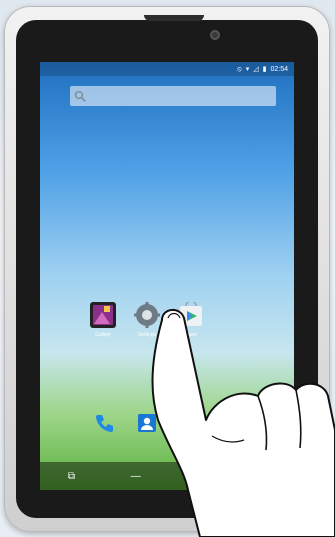 The image size is (335, 537). What do you see at coordinates (71, 476) in the screenshot?
I see `screenshot-icon: ⧉` at bounding box center [71, 476].